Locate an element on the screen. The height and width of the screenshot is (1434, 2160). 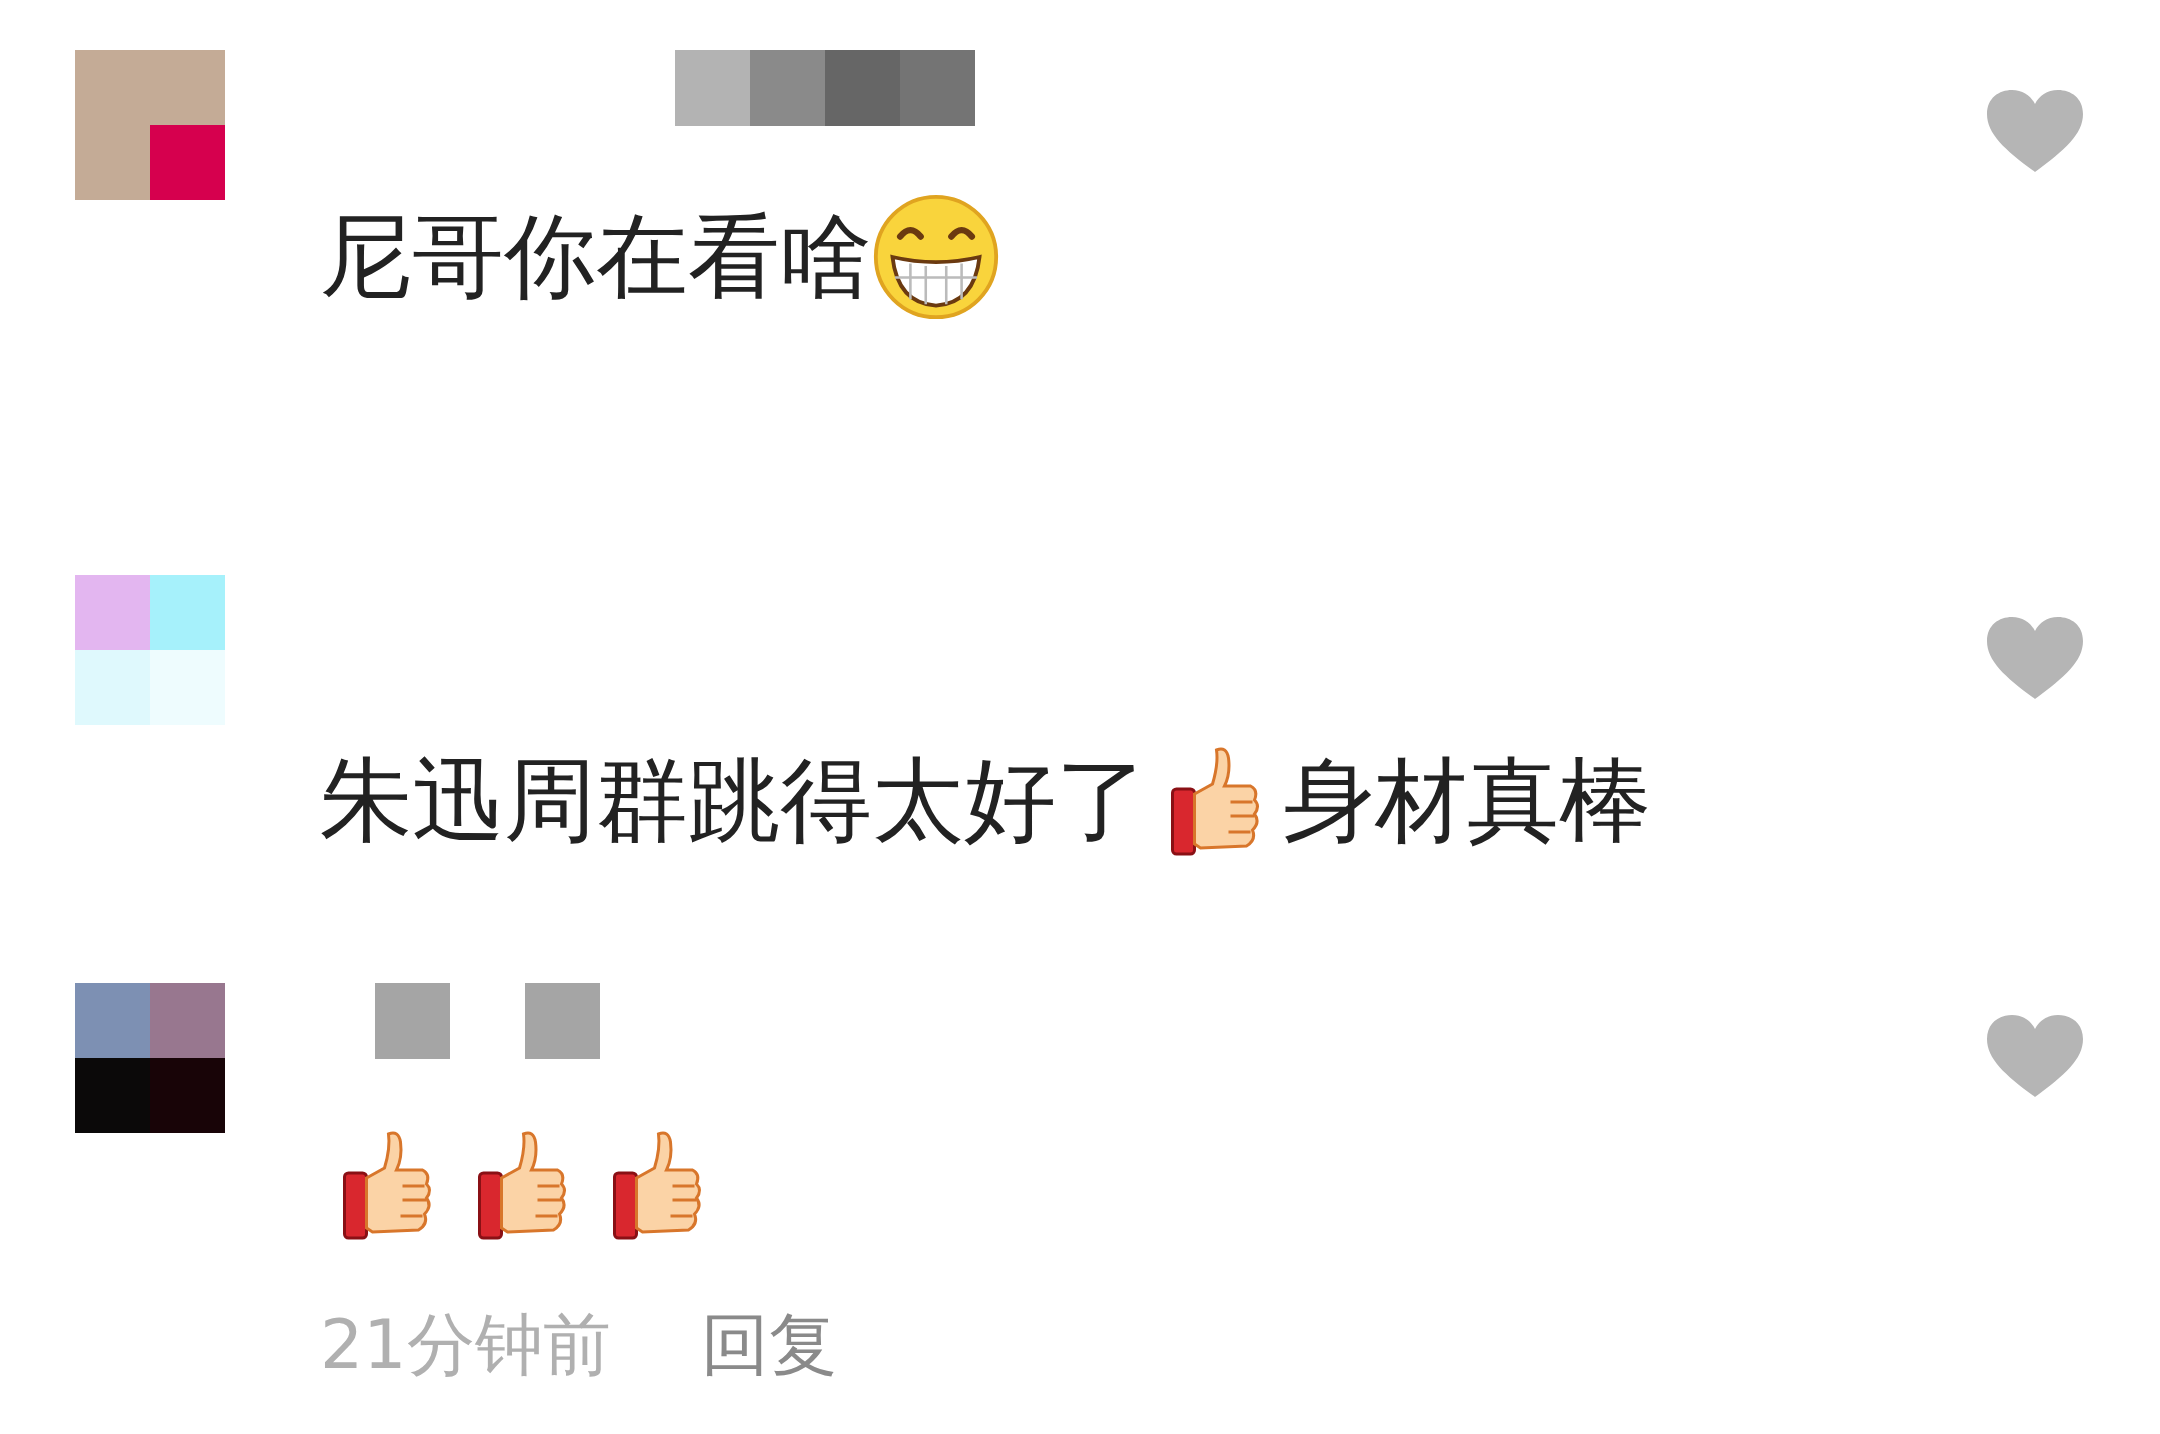
comment-text: 尼哥你在看啥 is located at coordinates (596, 256).